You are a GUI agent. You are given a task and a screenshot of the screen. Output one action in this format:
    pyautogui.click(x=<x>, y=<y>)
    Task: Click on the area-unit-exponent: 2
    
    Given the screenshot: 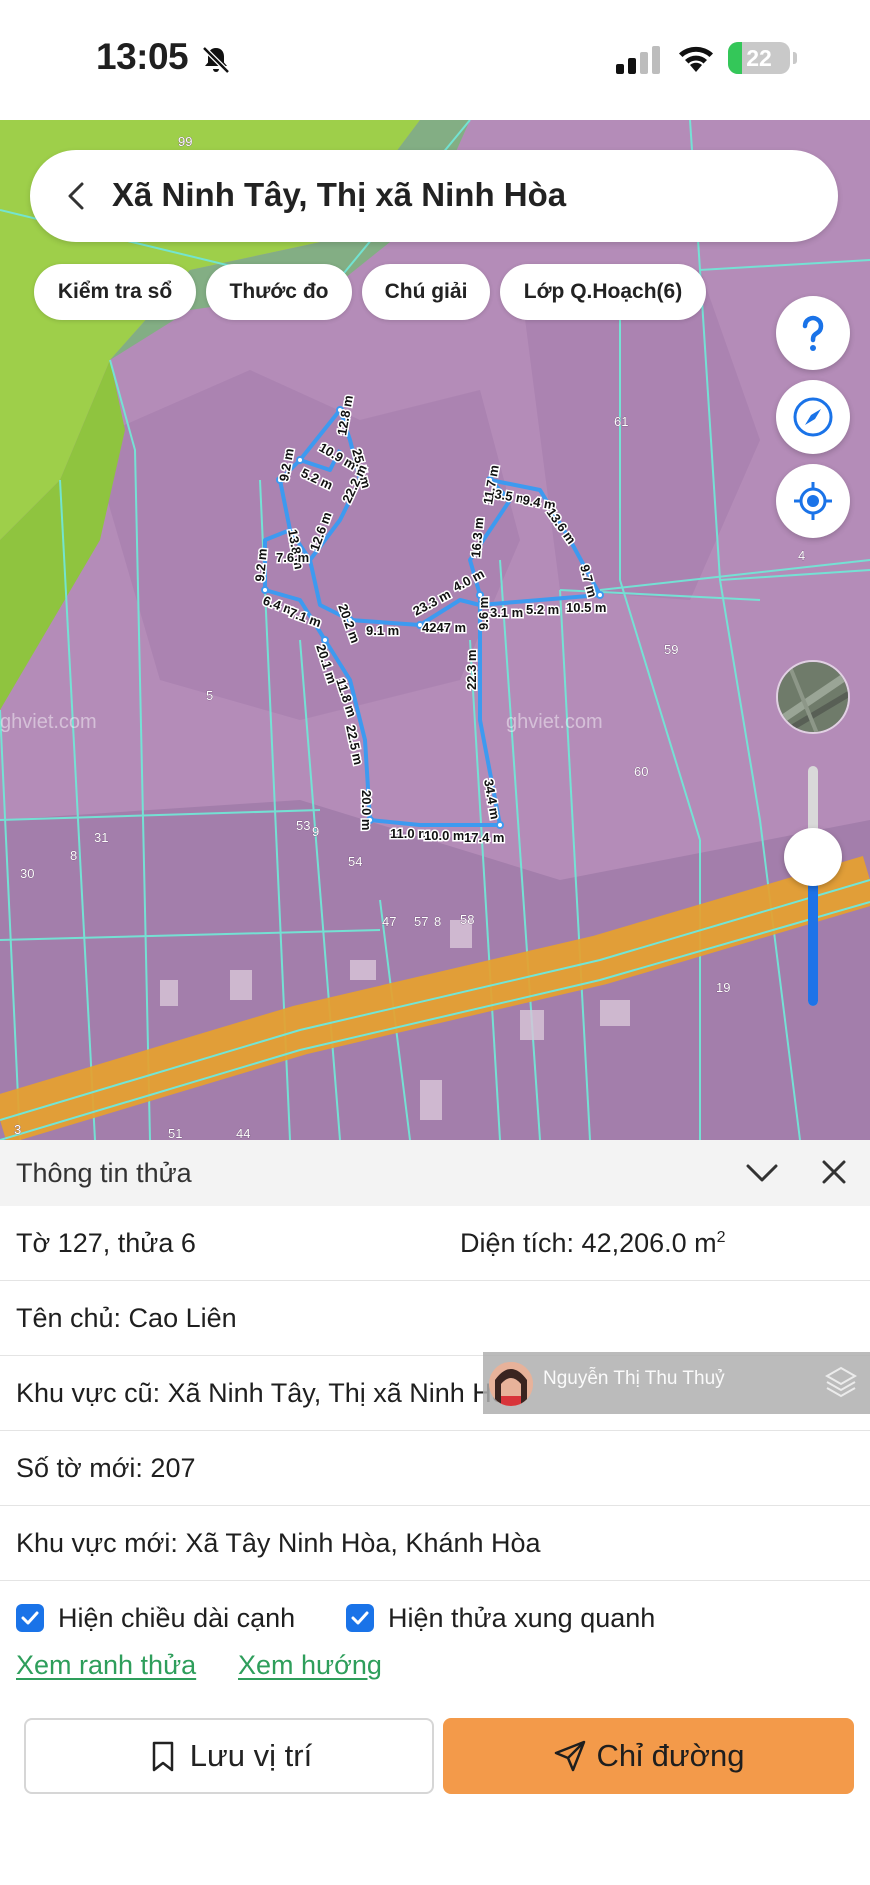 What is the action you would take?
    pyautogui.click(x=721, y=1237)
    